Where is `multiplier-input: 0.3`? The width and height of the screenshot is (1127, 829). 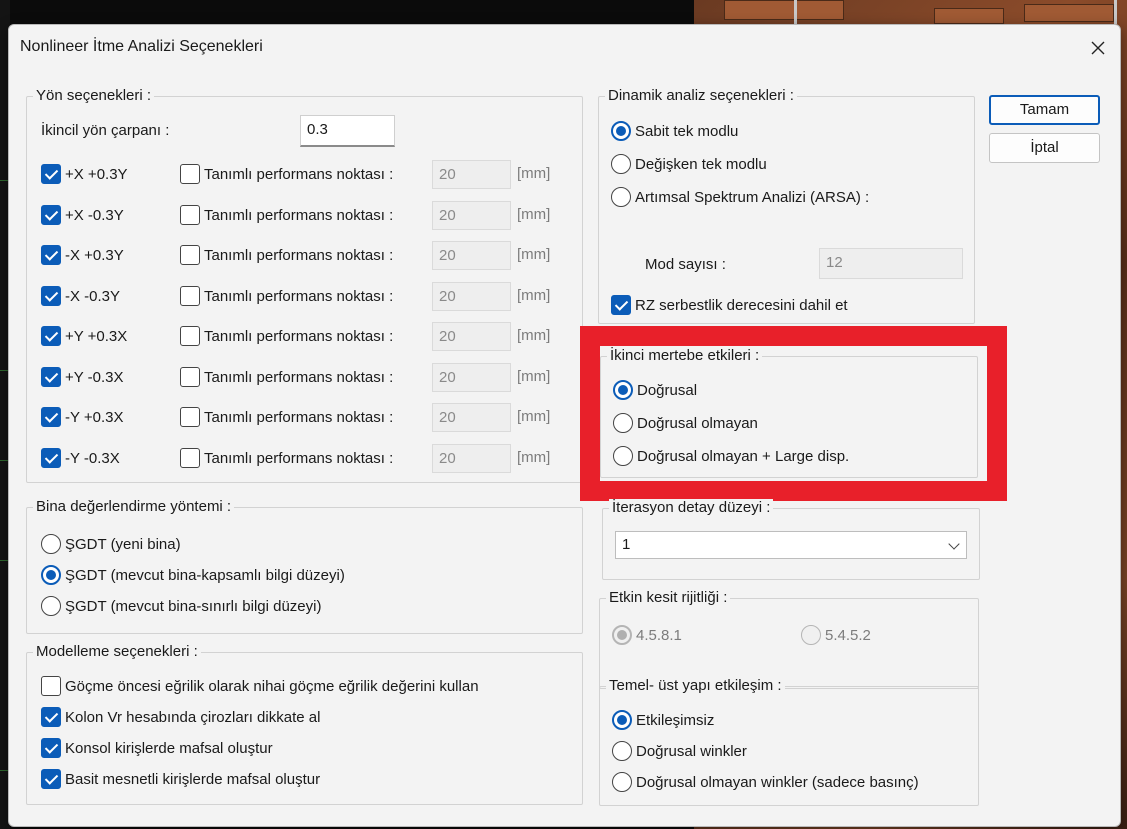
multiplier-input: 0.3 is located at coordinates (347, 131).